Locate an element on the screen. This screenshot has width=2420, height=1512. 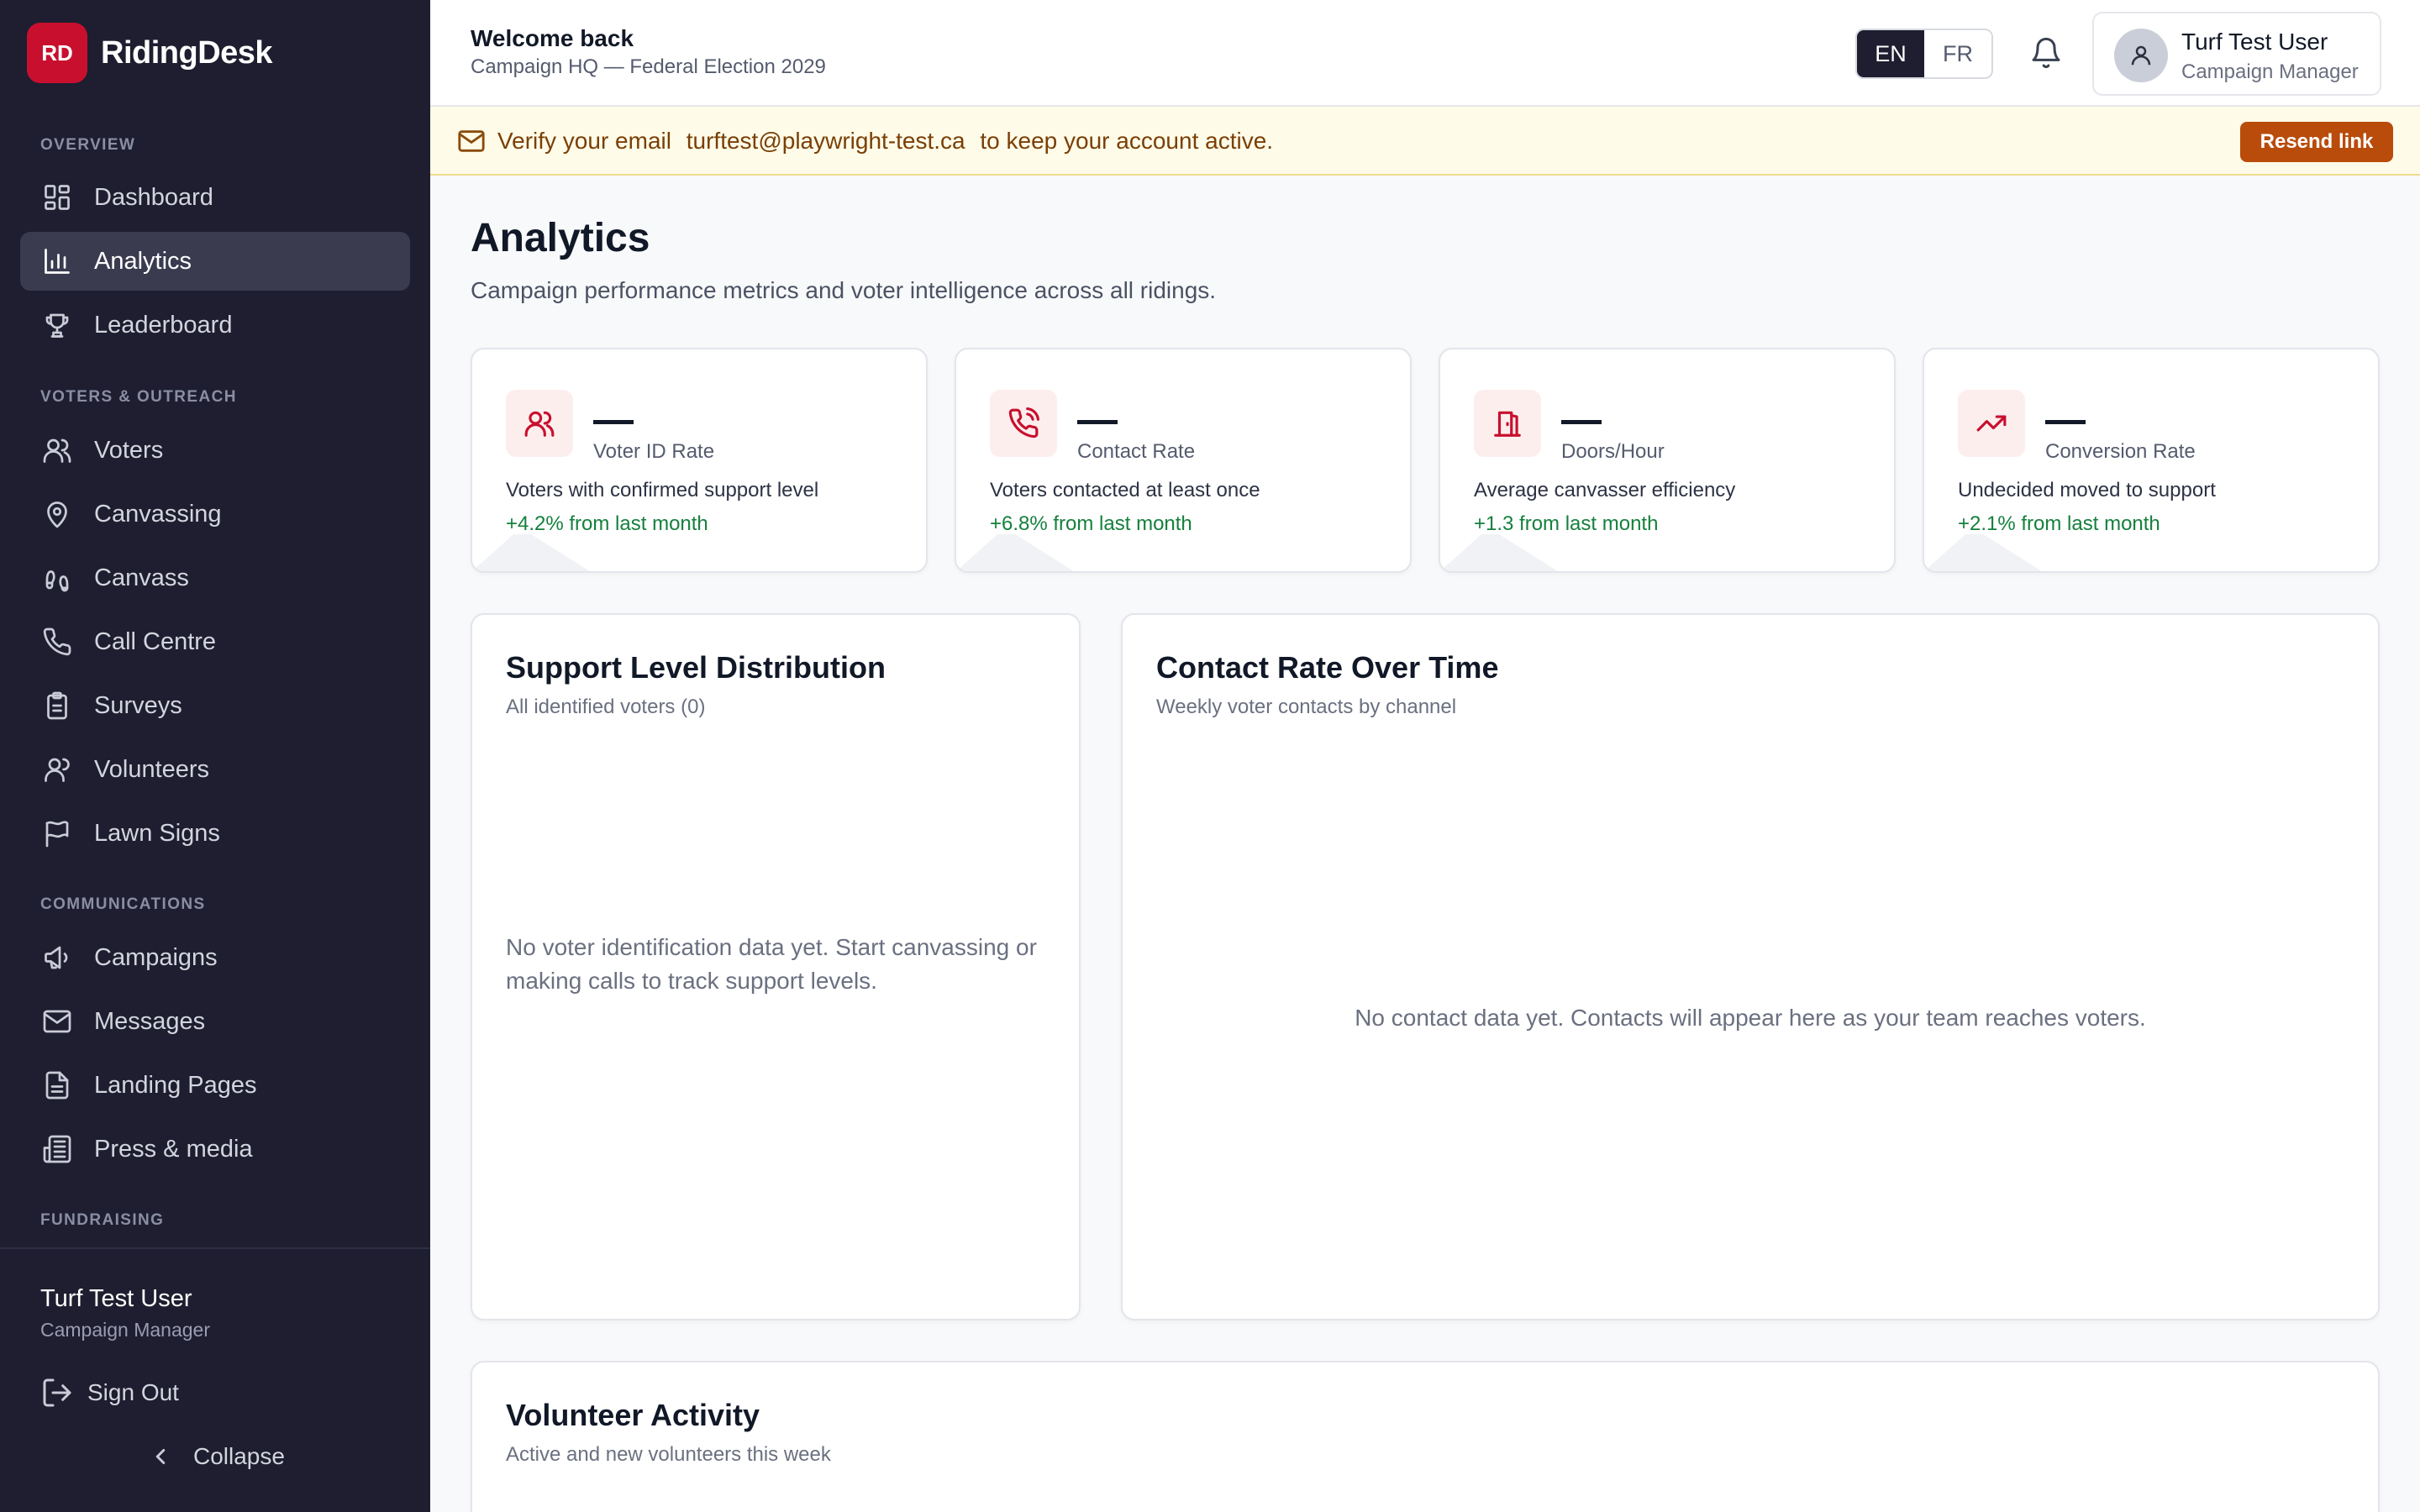
sidebar-item-label: Landing Pages is located at coordinates (176, 1085).